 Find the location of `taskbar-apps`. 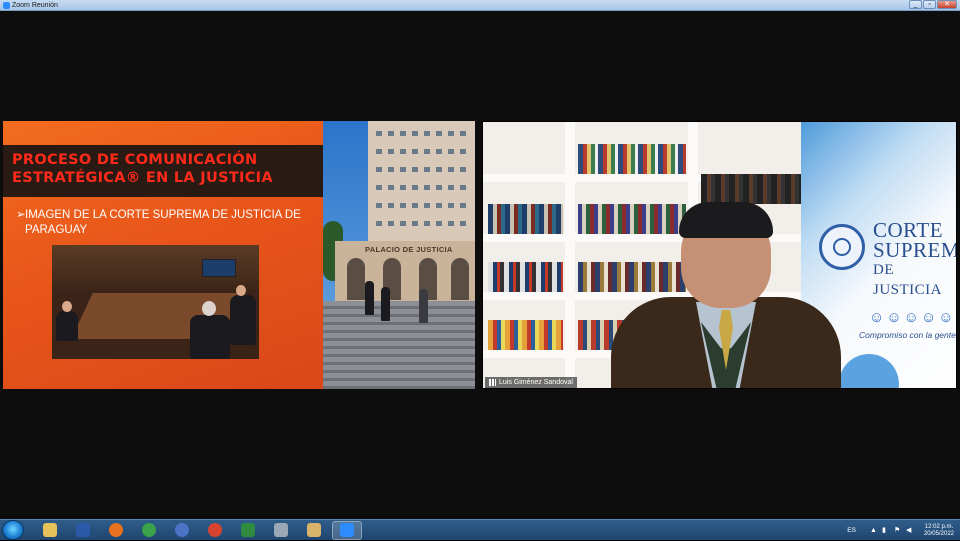

taskbar-apps is located at coordinates (197, 530).